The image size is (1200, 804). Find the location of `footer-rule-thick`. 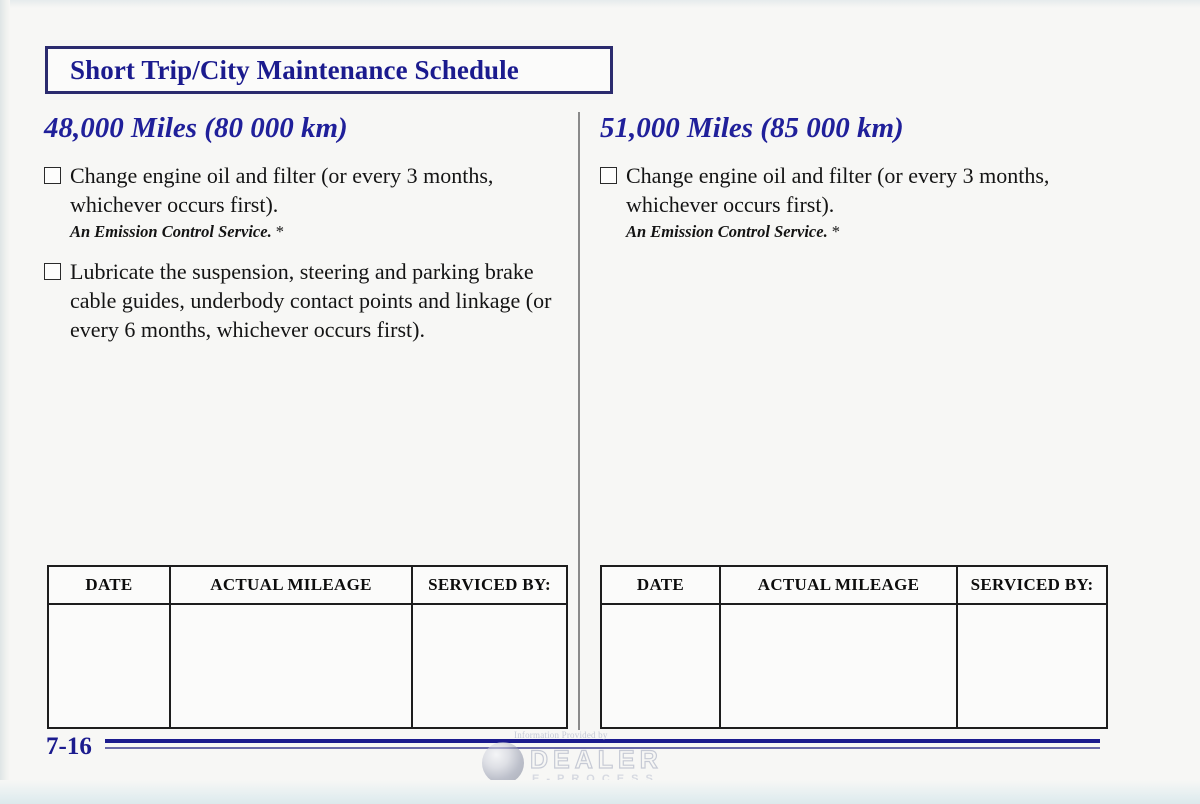

footer-rule-thick is located at coordinates (602, 741).